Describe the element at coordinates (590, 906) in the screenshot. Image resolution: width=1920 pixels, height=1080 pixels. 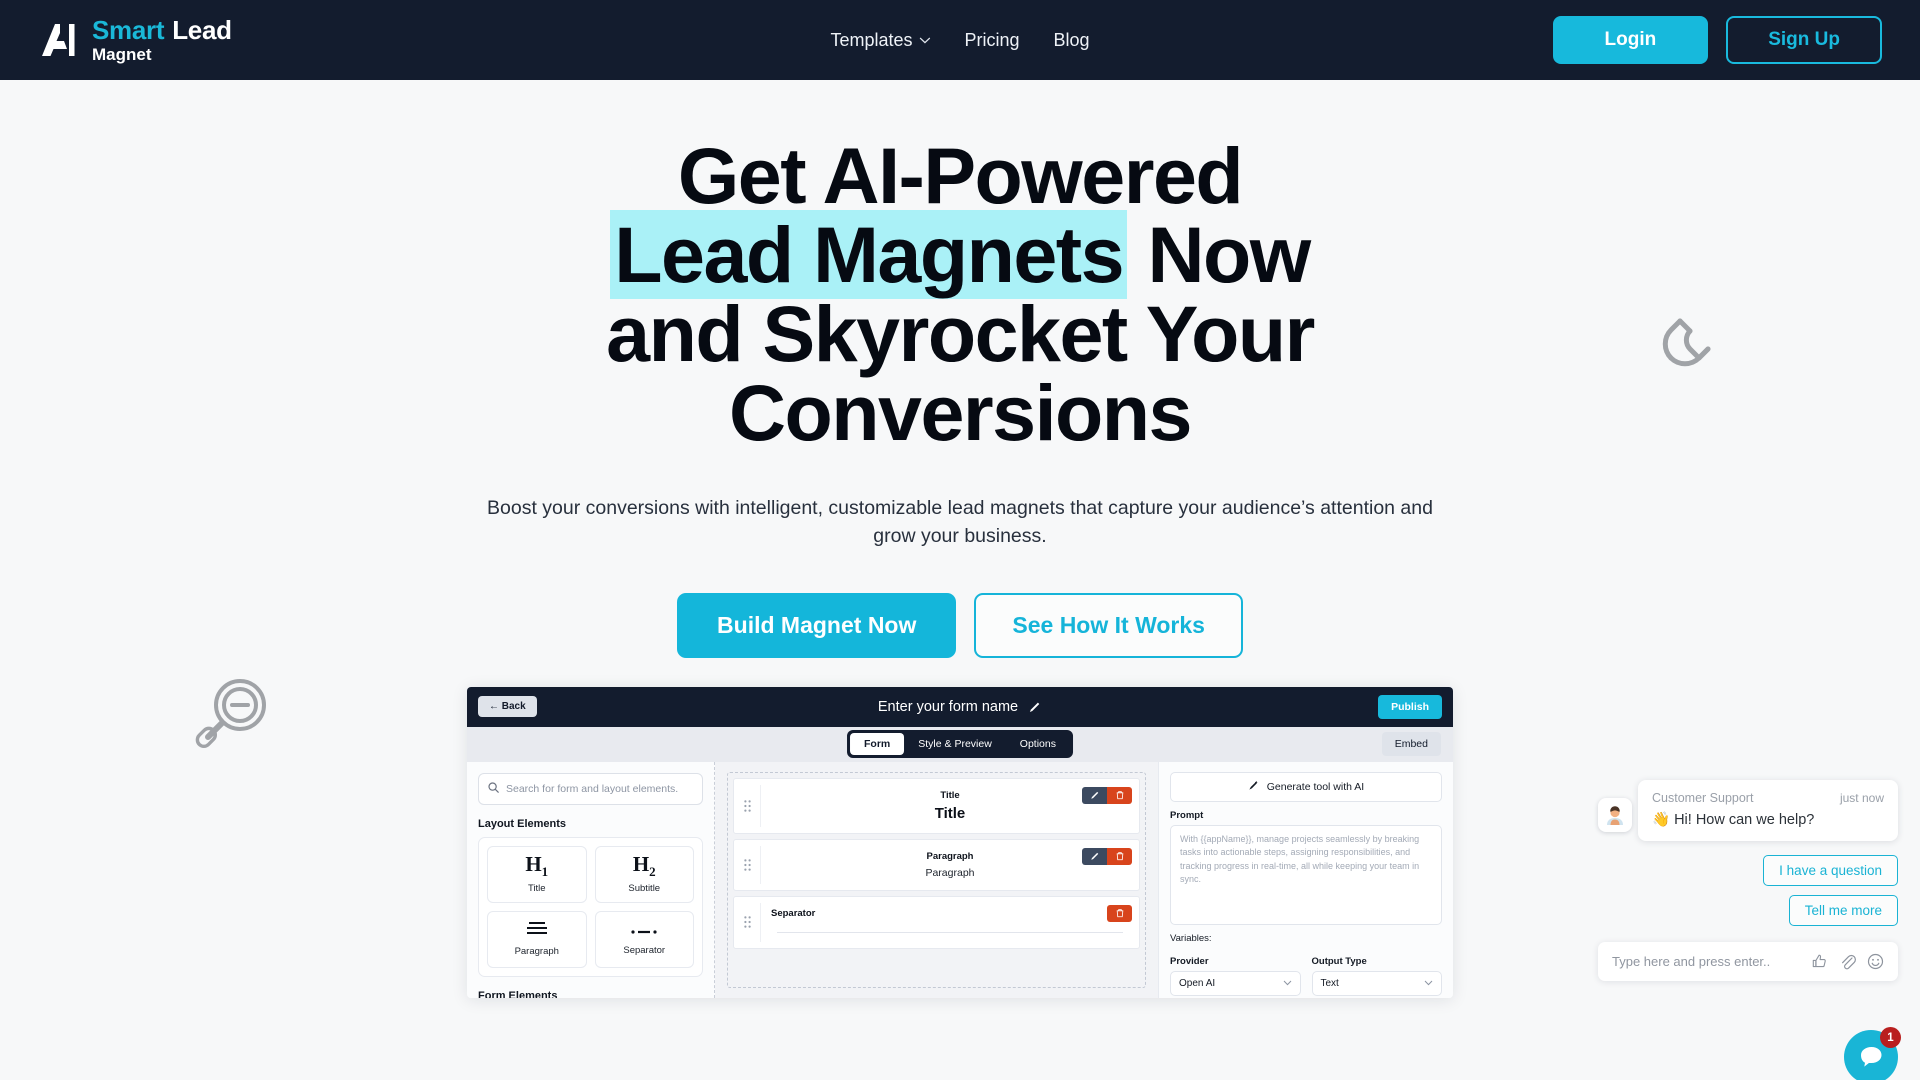
I see `layout-elements-grid: H1 Title H2 Subtitle Paragraph Separator` at that location.